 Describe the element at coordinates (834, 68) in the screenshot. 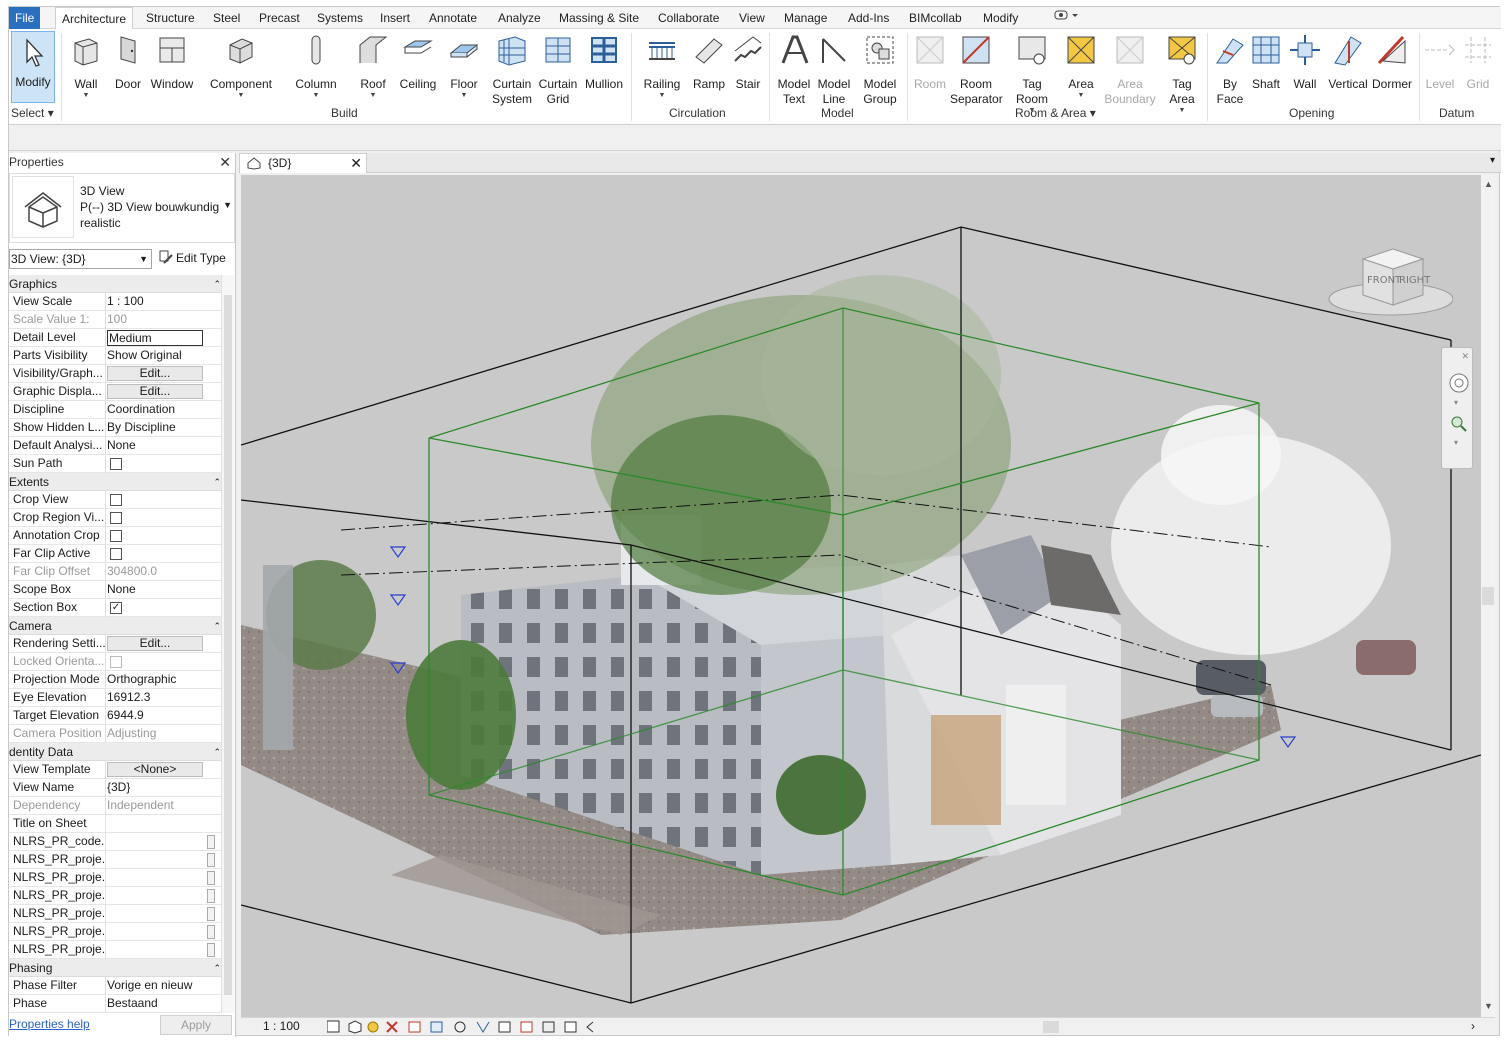

I see `model-line-button: Model Line` at that location.